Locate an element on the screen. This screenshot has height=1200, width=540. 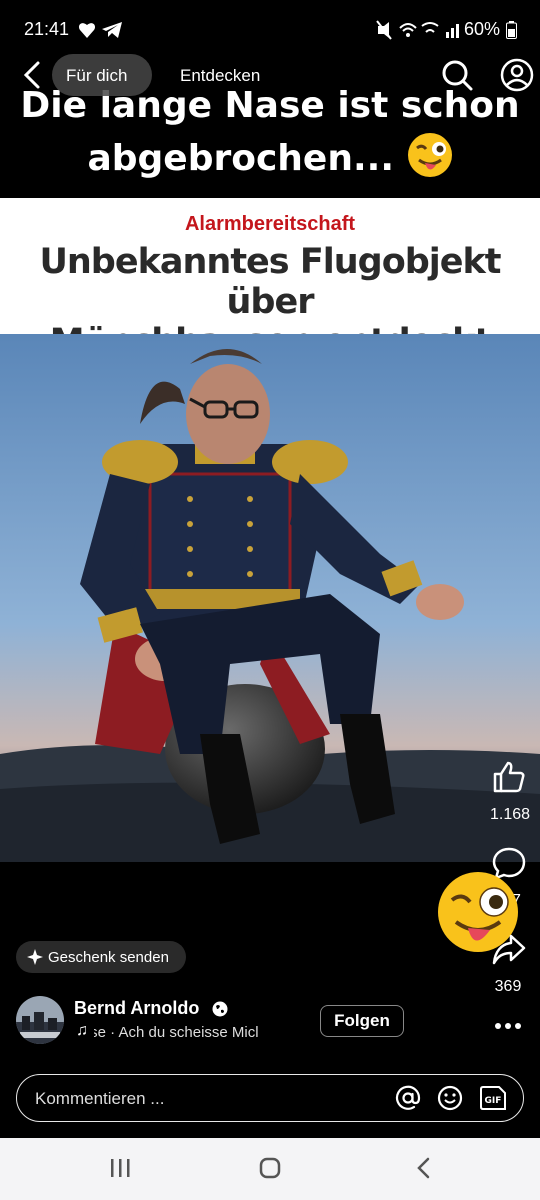
signal-wifi-icons is located at coordinates (417, 30).